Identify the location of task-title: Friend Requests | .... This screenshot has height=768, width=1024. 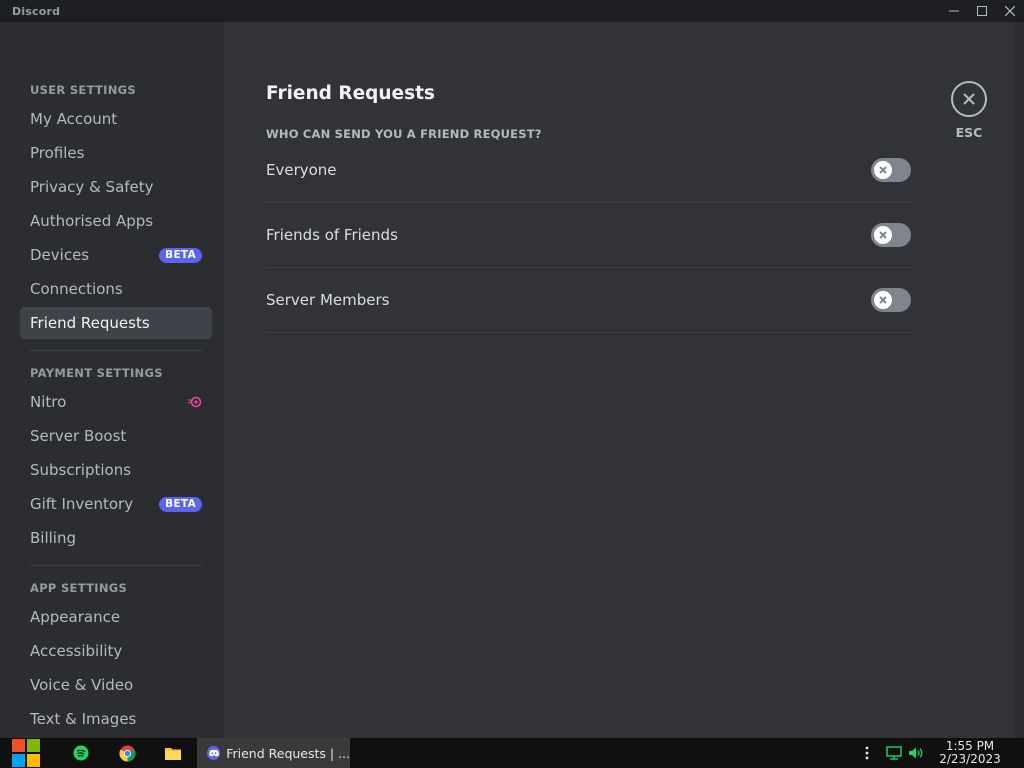
(288, 753).